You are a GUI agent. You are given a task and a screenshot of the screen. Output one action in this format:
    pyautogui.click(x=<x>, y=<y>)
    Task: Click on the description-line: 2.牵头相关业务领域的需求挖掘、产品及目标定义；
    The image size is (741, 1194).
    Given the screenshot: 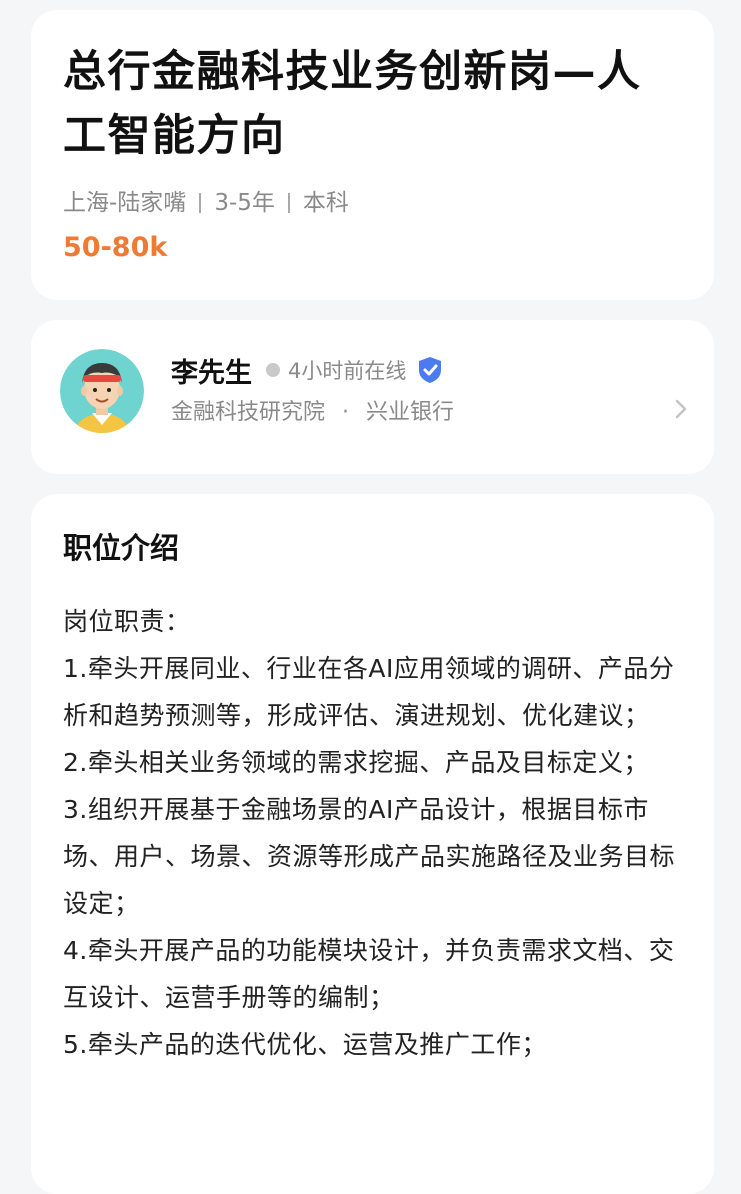 What is the action you would take?
    pyautogui.click(x=356, y=762)
    